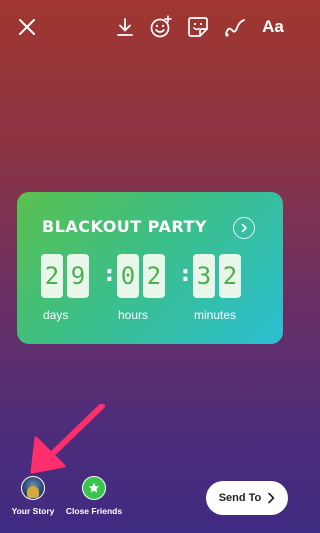 This screenshot has width=320, height=533. What do you see at coordinates (204, 276) in the screenshot?
I see `digit-minutes-tens: 3` at bounding box center [204, 276].